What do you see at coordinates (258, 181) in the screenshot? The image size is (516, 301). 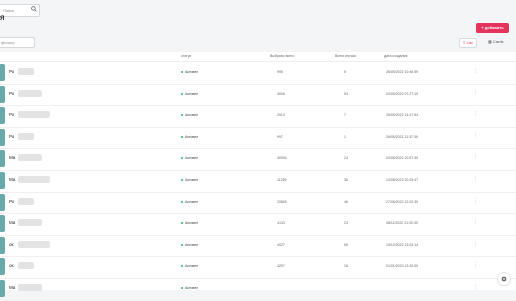 I see `table-row: Ма Активен 11289 36 12/08/2022 20:23:47 ⋮` at bounding box center [258, 181].